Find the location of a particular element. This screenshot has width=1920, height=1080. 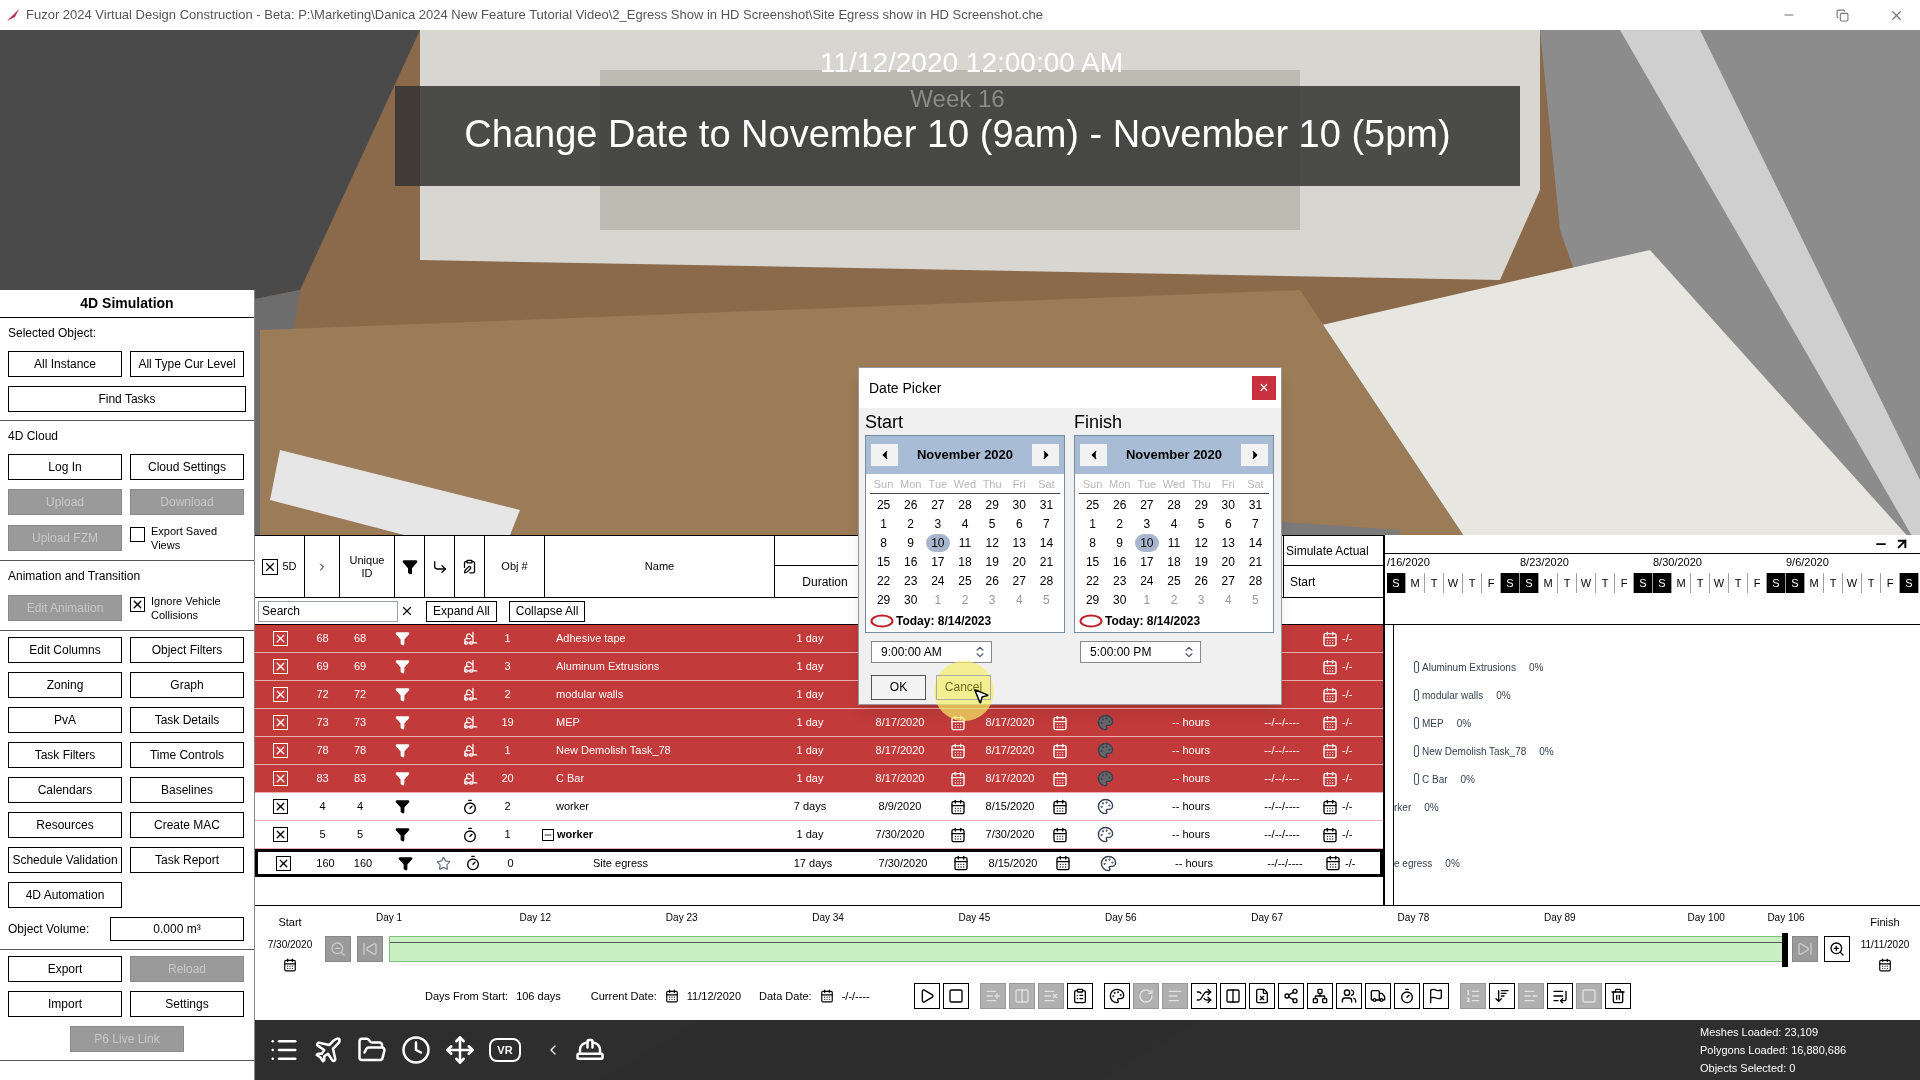

time-field: 5:00:00 PM is located at coordinates (1140, 651).